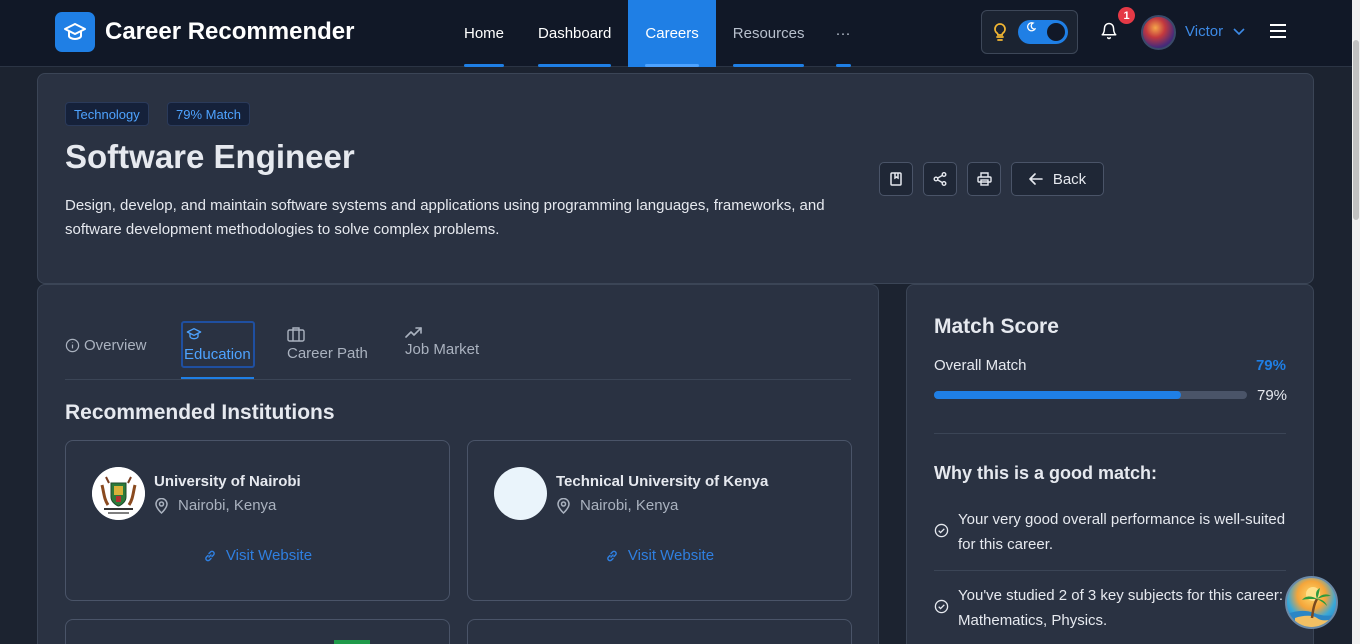 The image size is (1360, 644). What do you see at coordinates (1056, 32) in the screenshot?
I see `toggle-knob` at bounding box center [1056, 32].